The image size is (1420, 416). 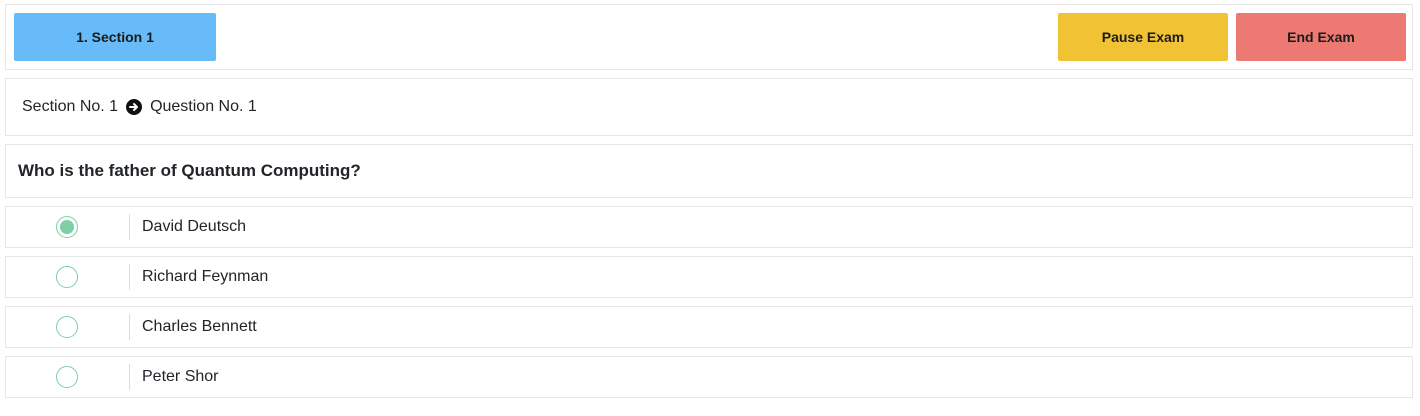 What do you see at coordinates (194, 226) in the screenshot?
I see `option-label: David Deutsch` at bounding box center [194, 226].